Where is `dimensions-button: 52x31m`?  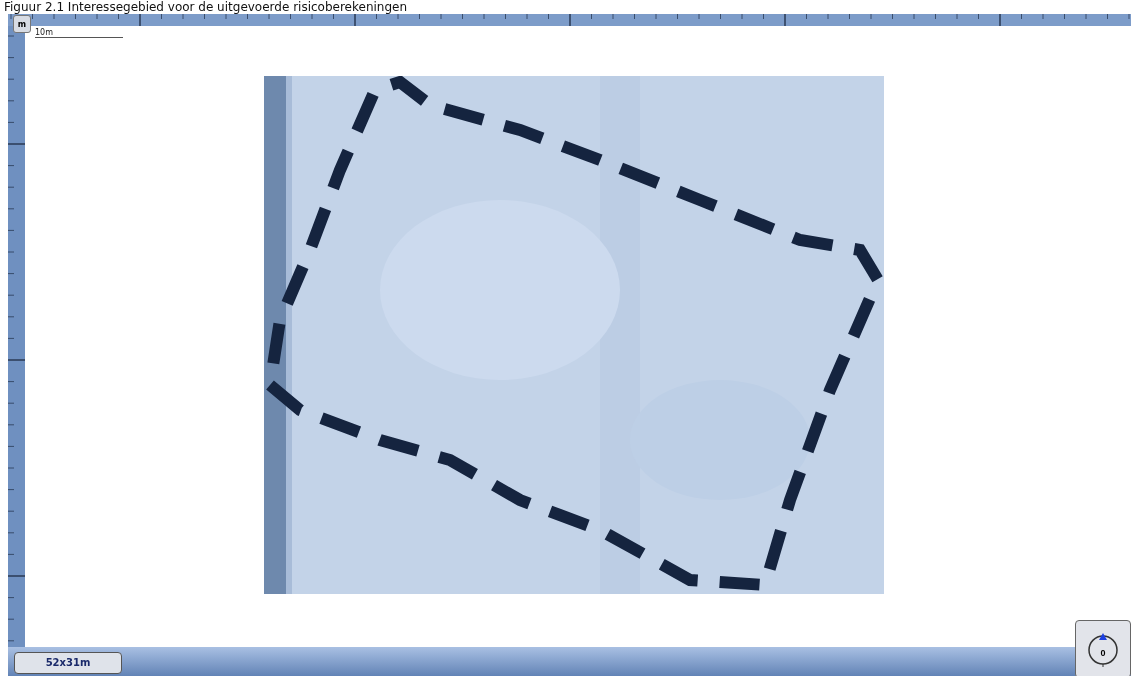
dimensions-button: 52x31m is located at coordinates (68, 662).